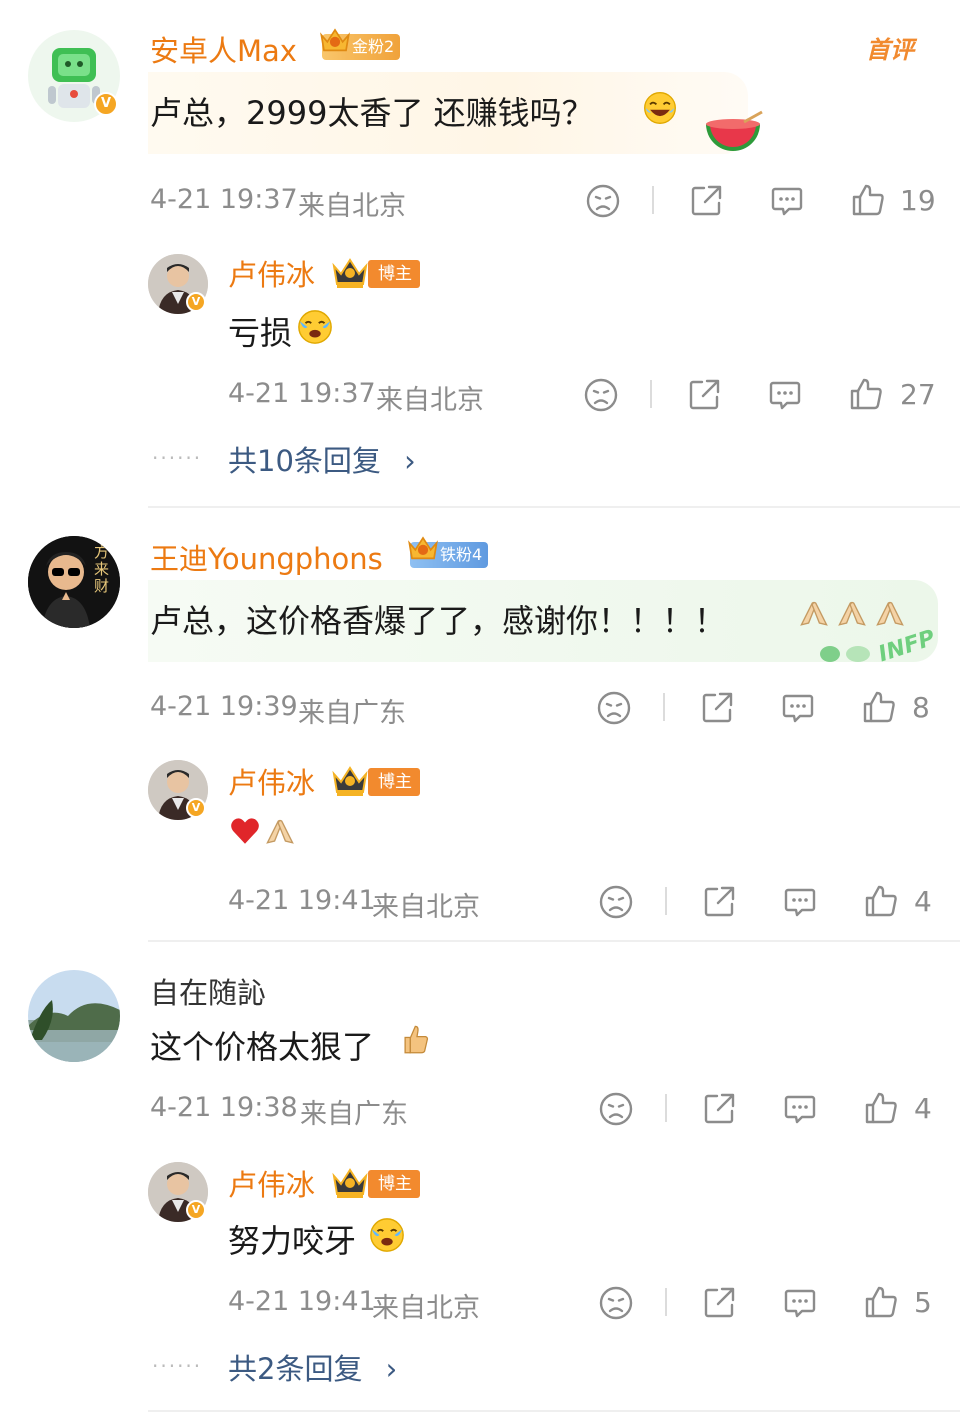 Image resolution: width=960 pixels, height=1416 pixels. What do you see at coordinates (845, 654) in the screenshot?
I see `bubble-decoration-icon` at bounding box center [845, 654].